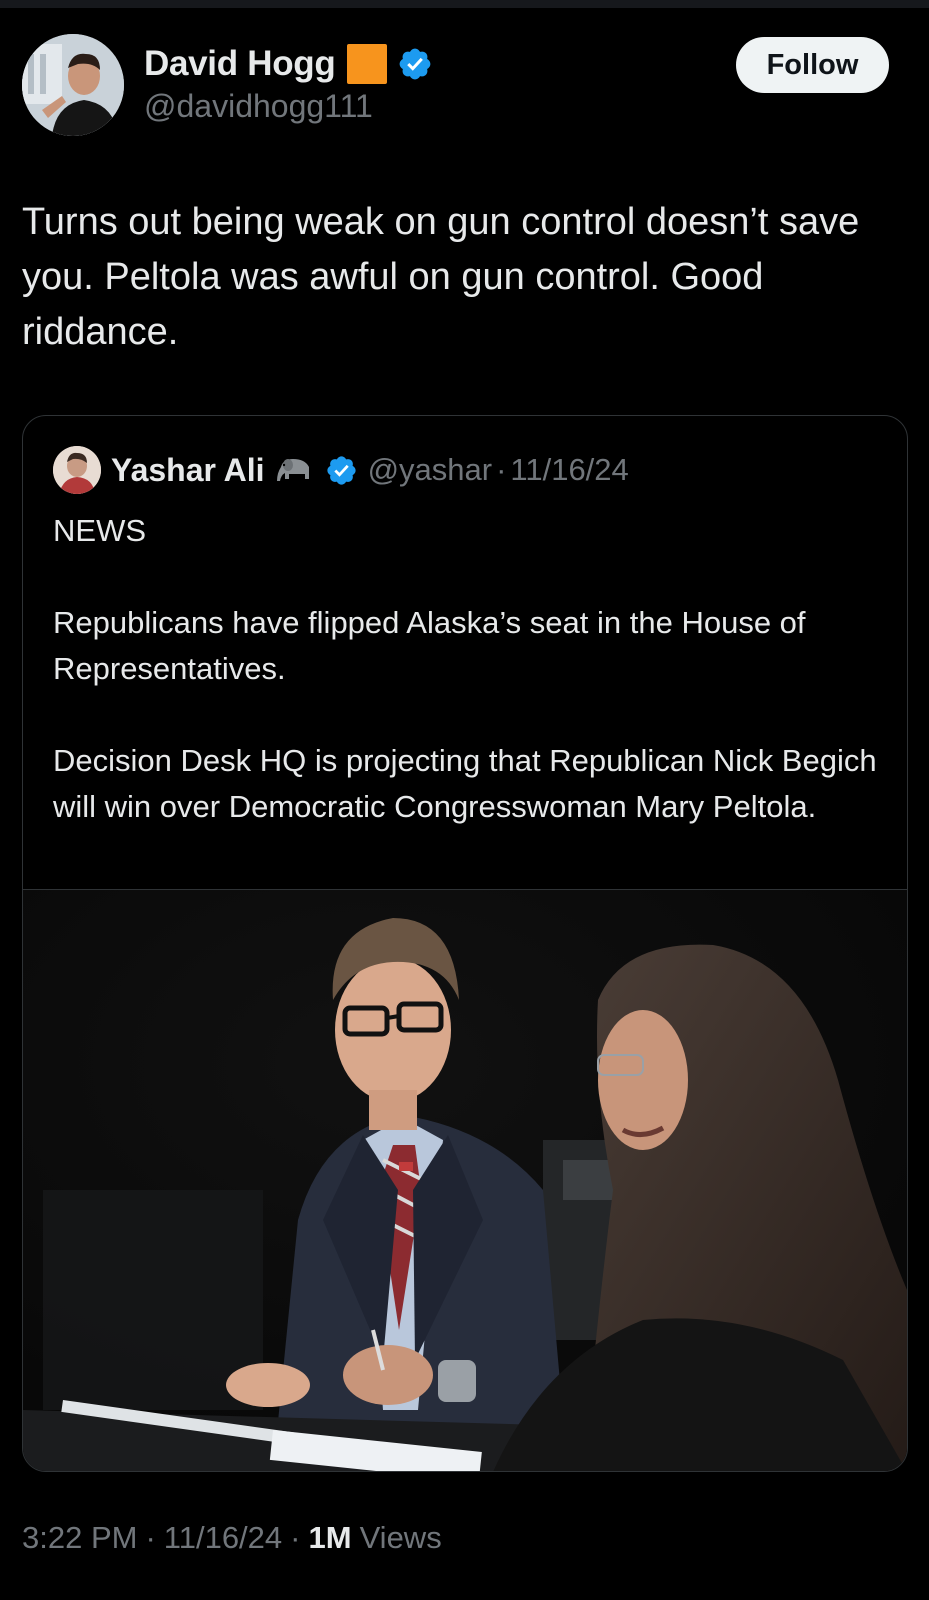  Describe the element at coordinates (258, 106) in the screenshot. I see `author-handle: @davidhogg111` at that location.